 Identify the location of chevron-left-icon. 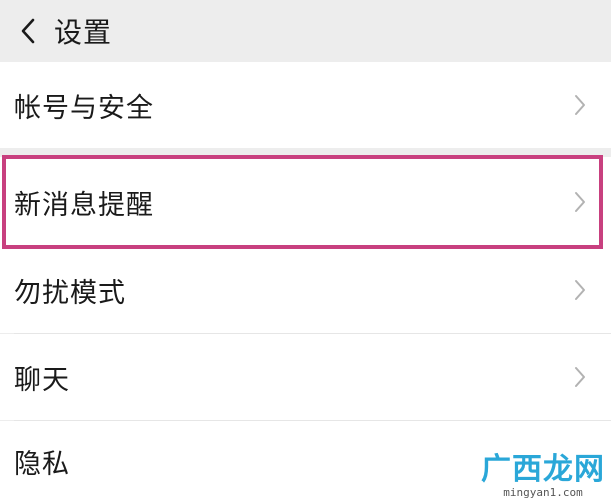
(28, 31).